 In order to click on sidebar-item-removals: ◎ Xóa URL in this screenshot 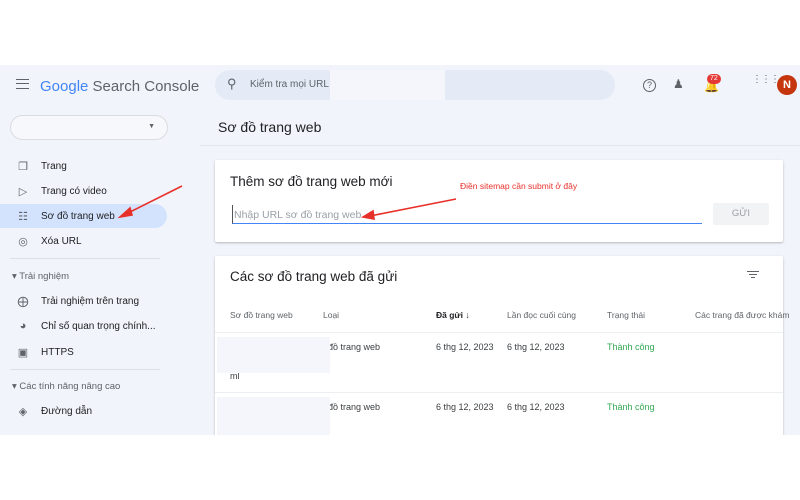, I will do `click(83, 241)`.